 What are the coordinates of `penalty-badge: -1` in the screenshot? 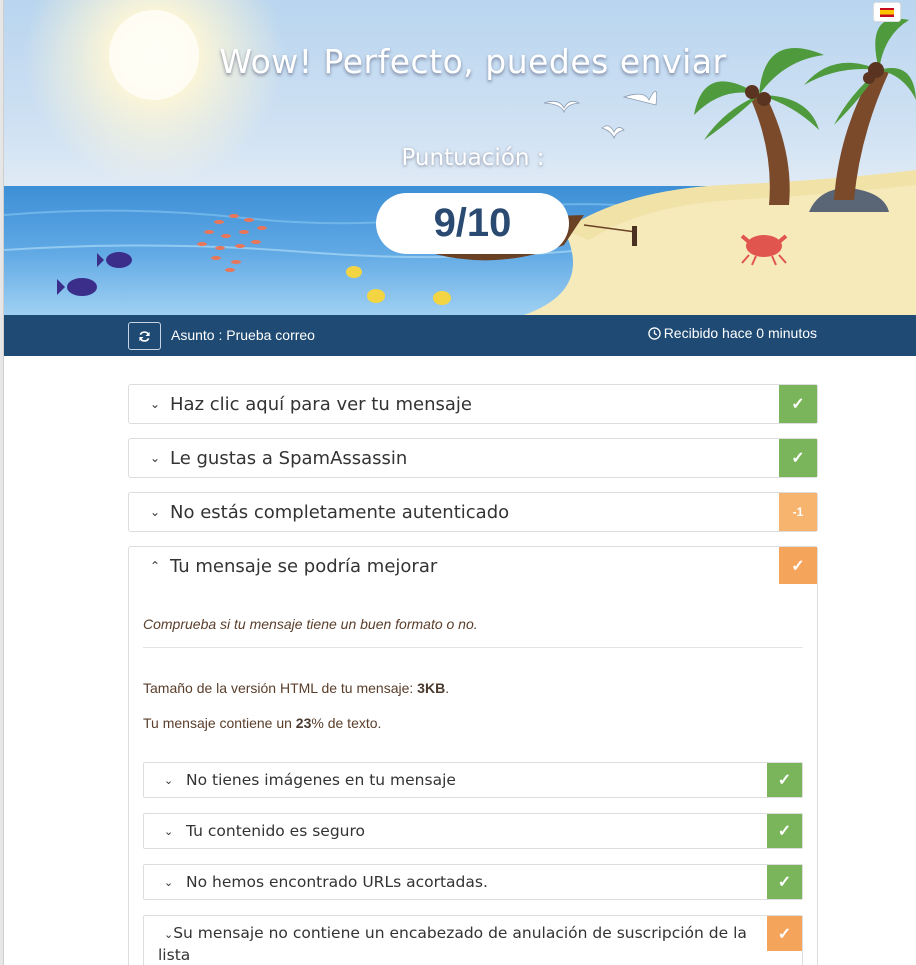 It's located at (798, 512).